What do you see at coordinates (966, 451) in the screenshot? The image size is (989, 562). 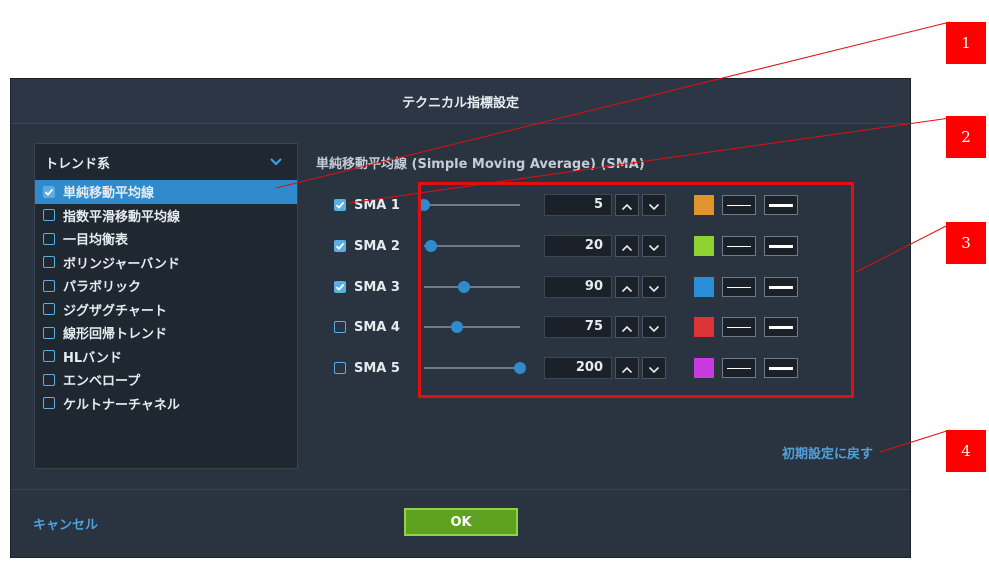 I see `callout-4: 4` at bounding box center [966, 451].